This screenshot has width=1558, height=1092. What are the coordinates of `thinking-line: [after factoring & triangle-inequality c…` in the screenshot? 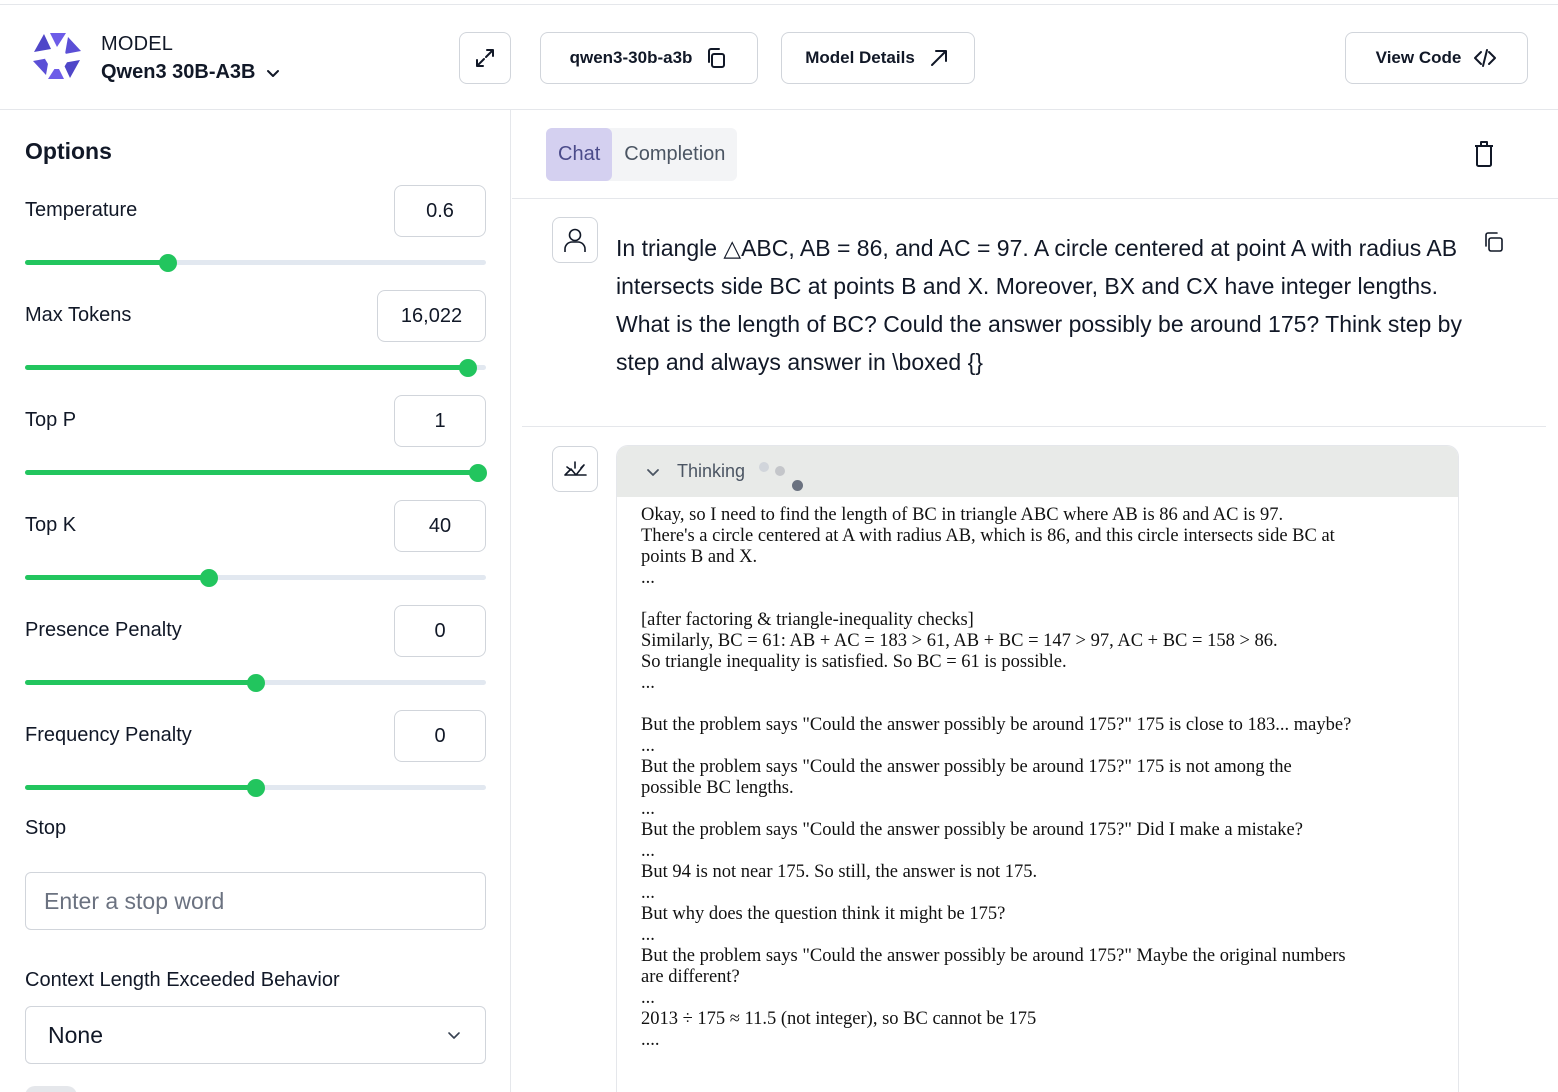 It's located at (807, 620).